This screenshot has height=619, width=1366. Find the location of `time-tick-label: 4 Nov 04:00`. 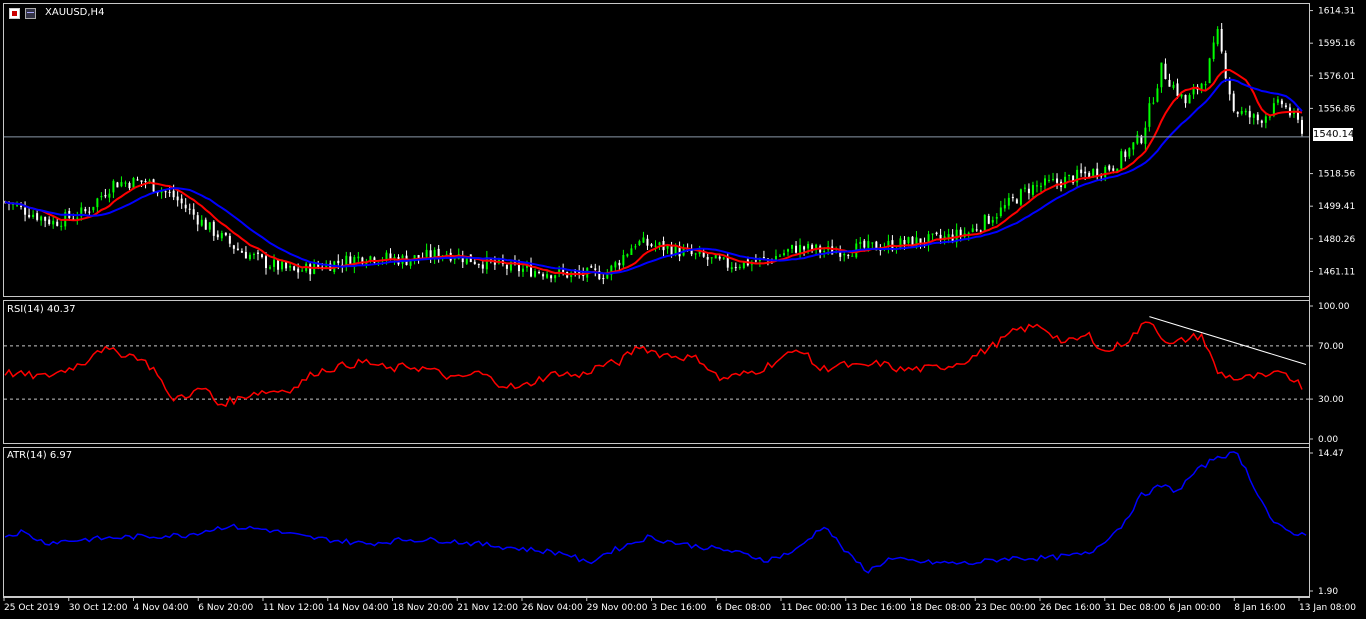

time-tick-label: 4 Nov 04:00 is located at coordinates (161, 608).